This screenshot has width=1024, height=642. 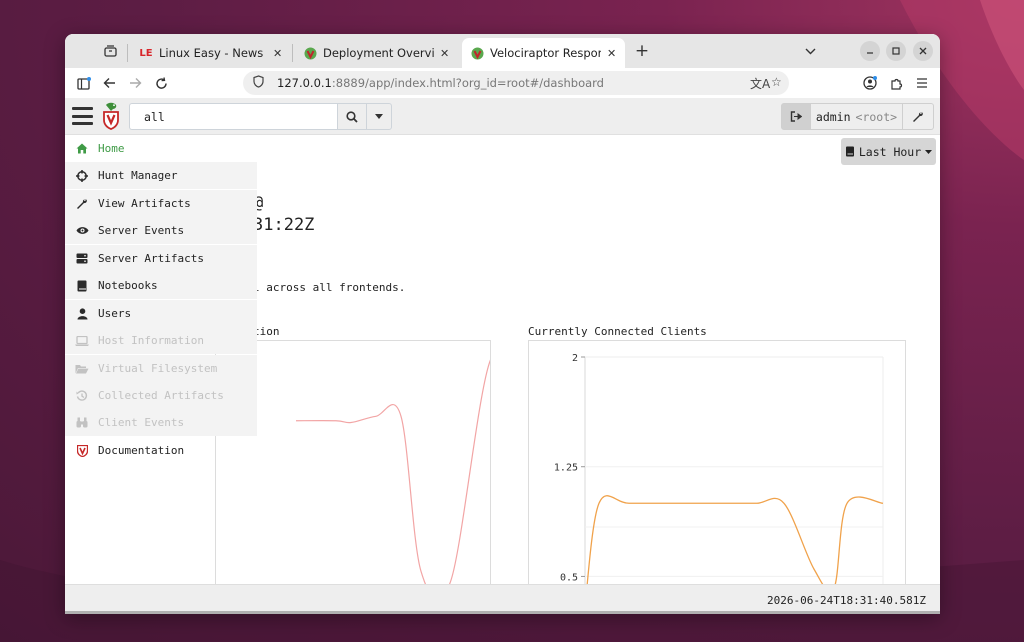 I want to click on sidebar-toggle-icon, so click(x=84, y=83).